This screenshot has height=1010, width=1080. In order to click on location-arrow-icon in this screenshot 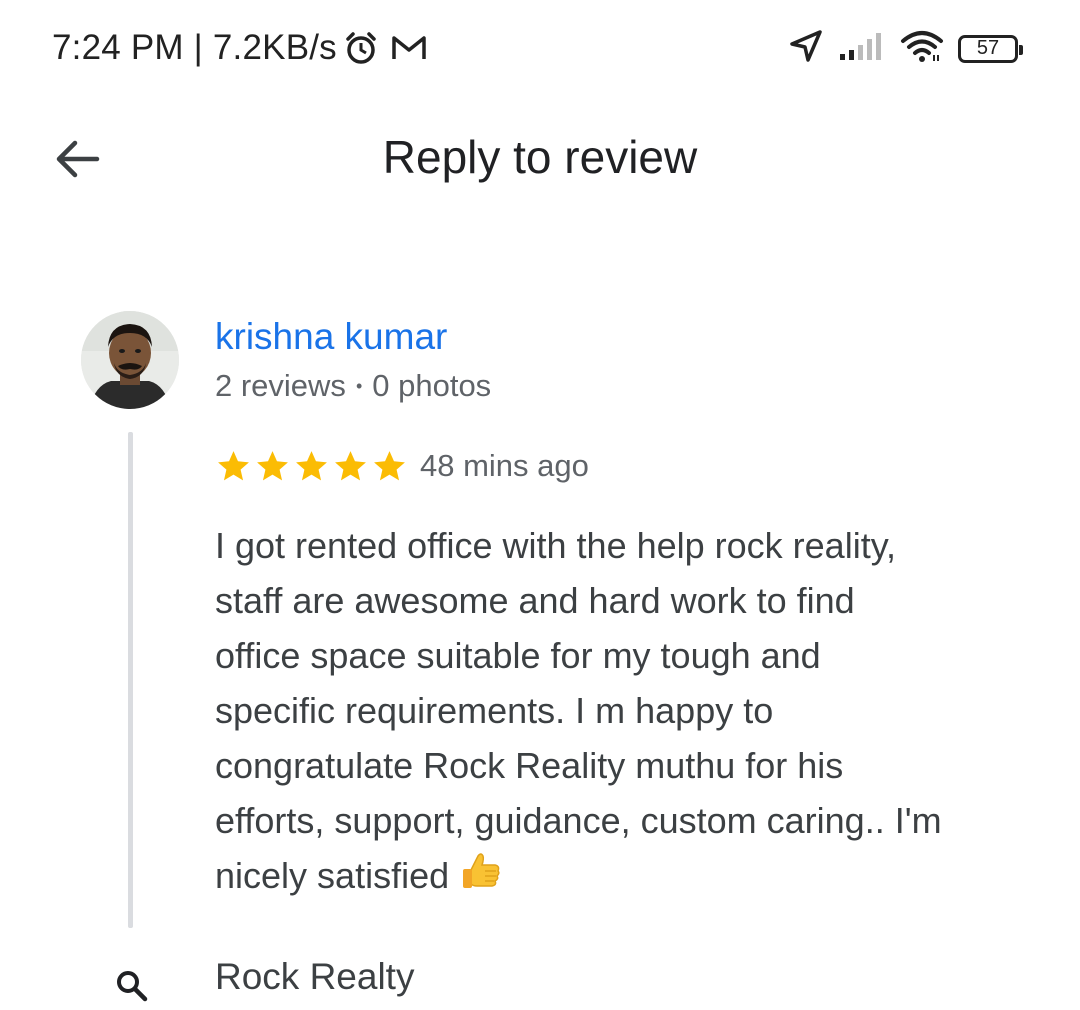, I will do `click(806, 48)`.